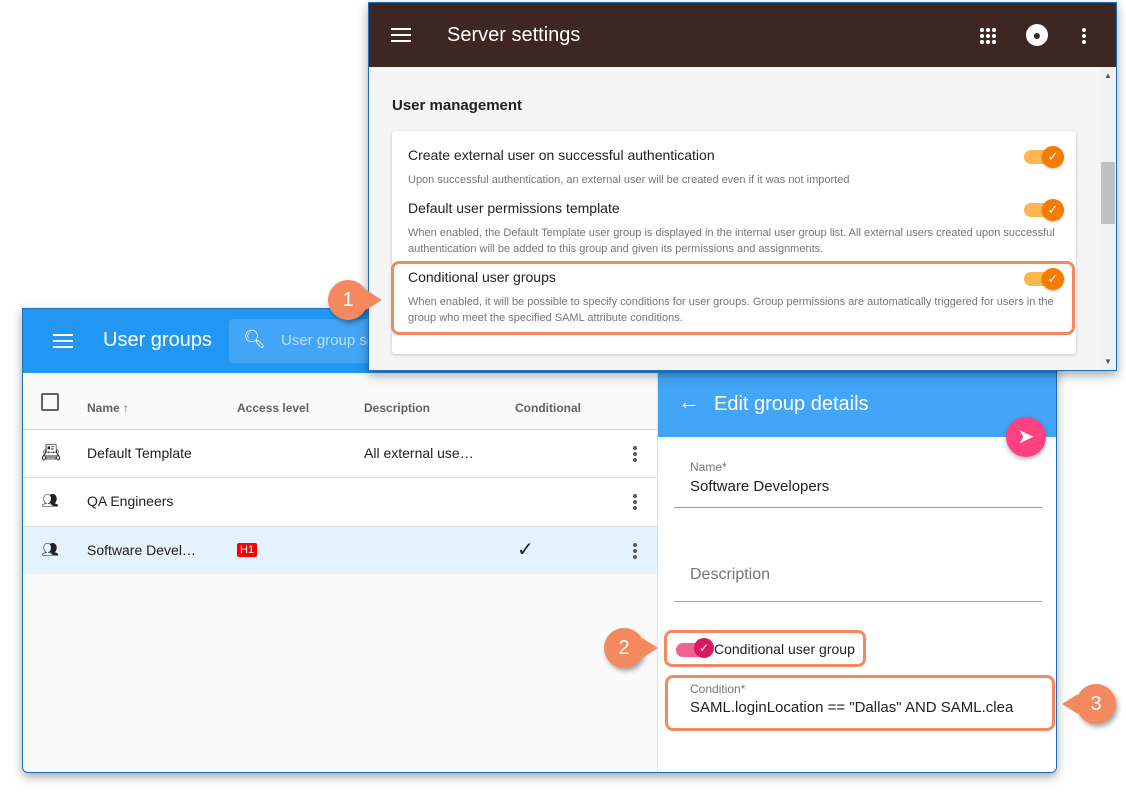 The image size is (1126, 794). What do you see at coordinates (340, 501) in the screenshot?
I see `table-row: 👥︎ QA Engineers` at bounding box center [340, 501].